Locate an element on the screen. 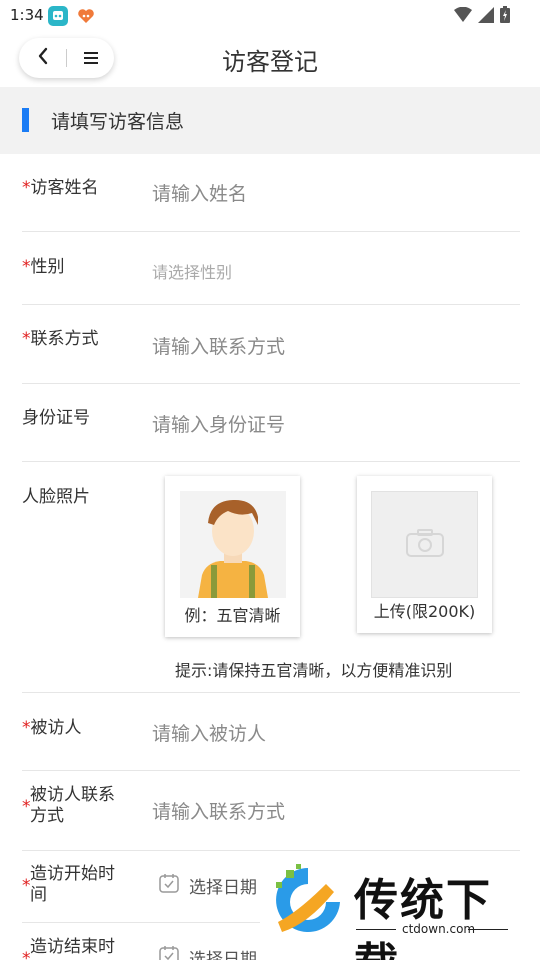  signal-icon is located at coordinates (486, 16).